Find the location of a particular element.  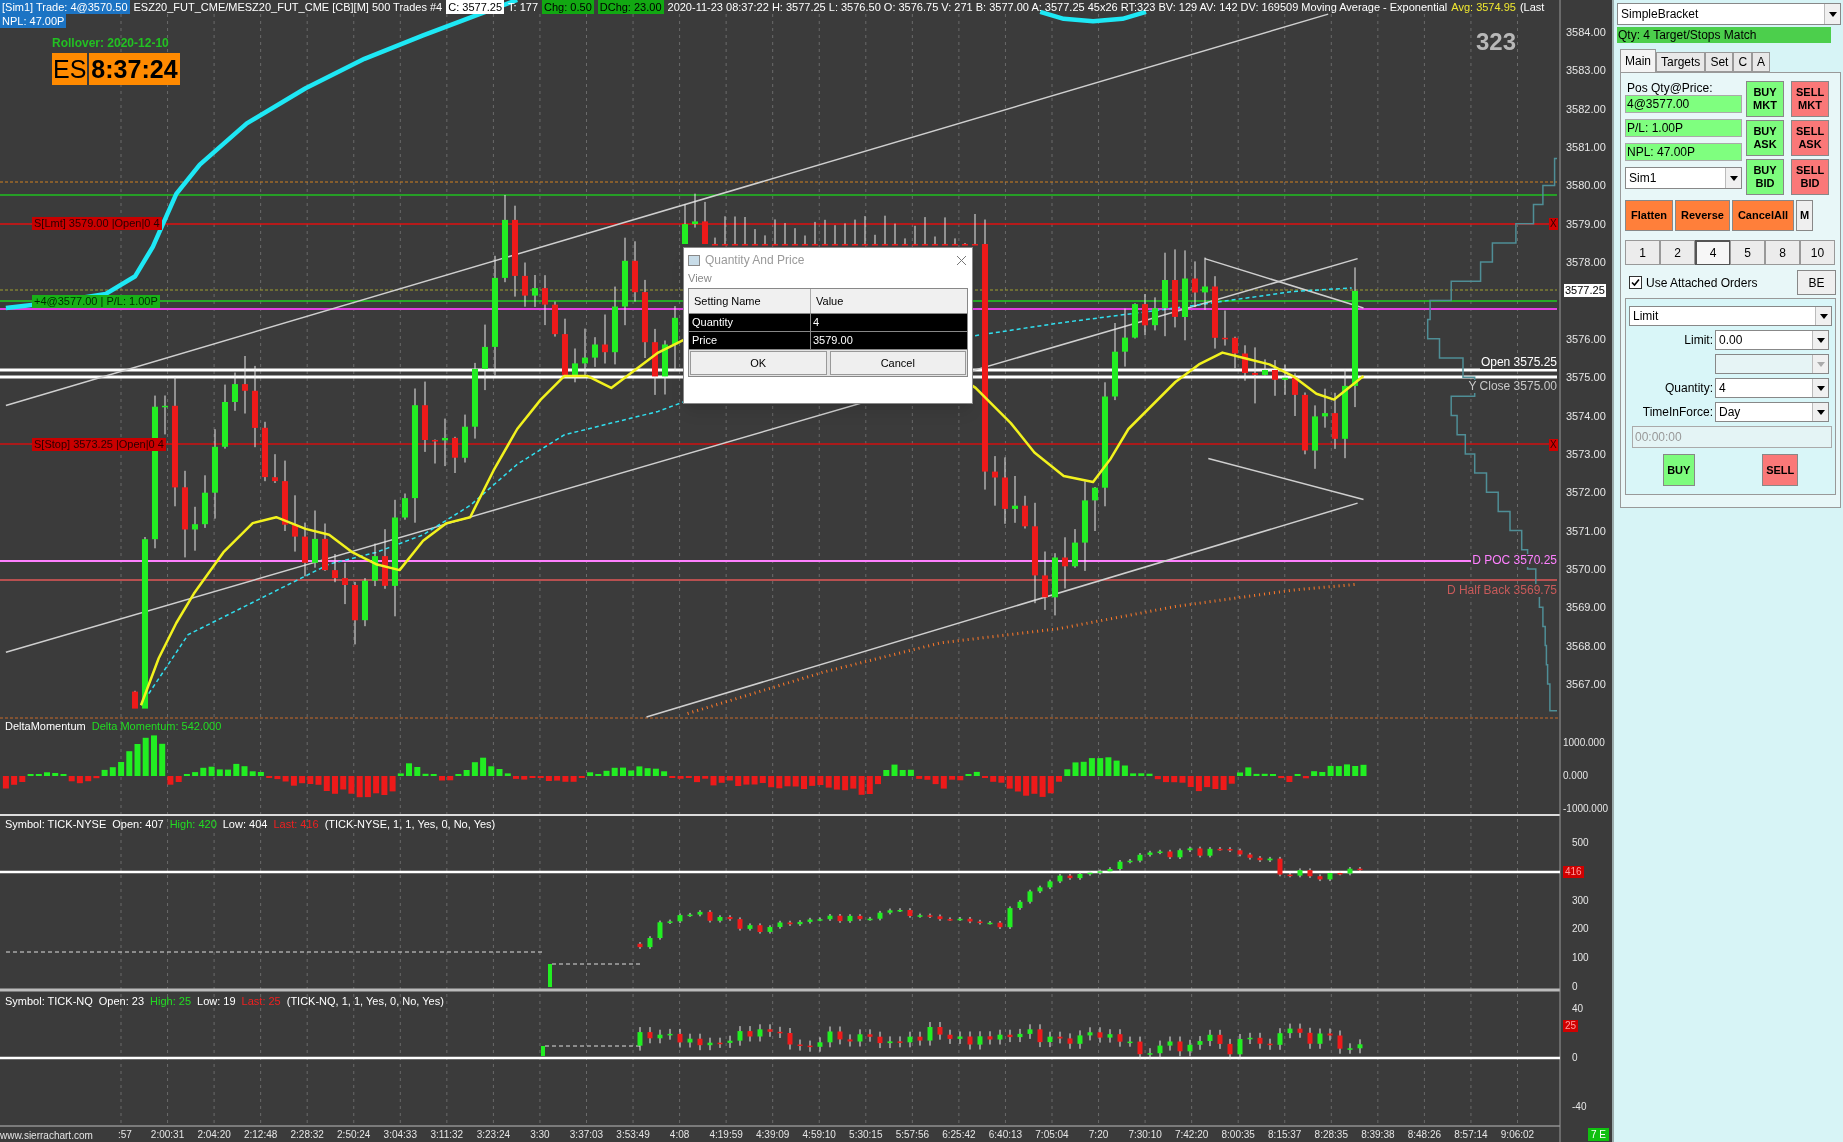

order-button: BUY BID is located at coordinates (1765, 177).